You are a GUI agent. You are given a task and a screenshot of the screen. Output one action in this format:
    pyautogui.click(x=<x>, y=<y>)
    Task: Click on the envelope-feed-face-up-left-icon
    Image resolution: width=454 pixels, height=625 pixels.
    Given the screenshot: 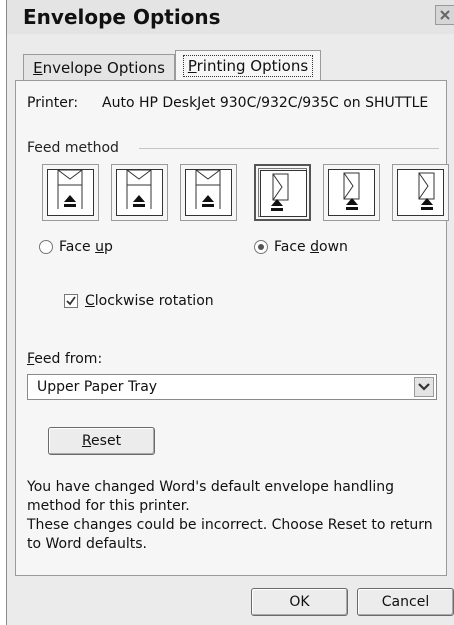 What is the action you would take?
    pyautogui.click(x=70, y=192)
    